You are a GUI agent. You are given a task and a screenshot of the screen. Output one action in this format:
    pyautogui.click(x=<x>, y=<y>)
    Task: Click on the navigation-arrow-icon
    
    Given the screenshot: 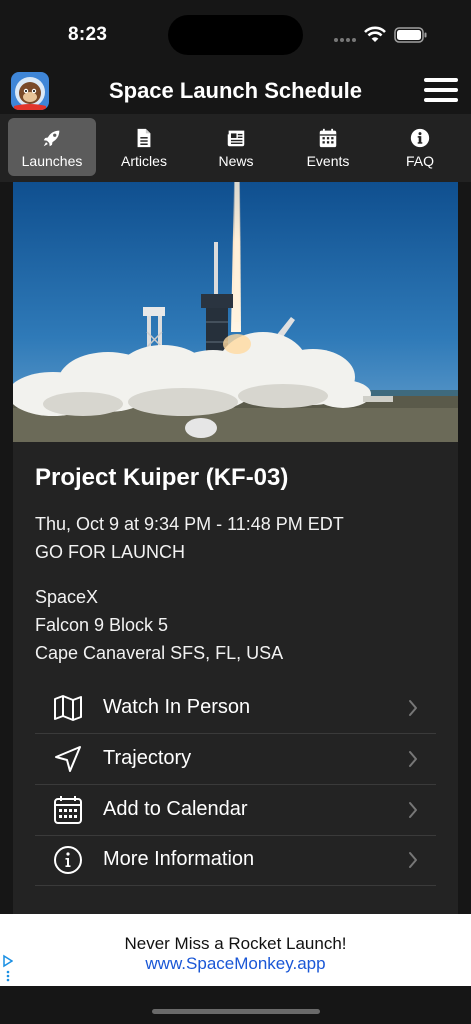 What is the action you would take?
    pyautogui.click(x=68, y=759)
    